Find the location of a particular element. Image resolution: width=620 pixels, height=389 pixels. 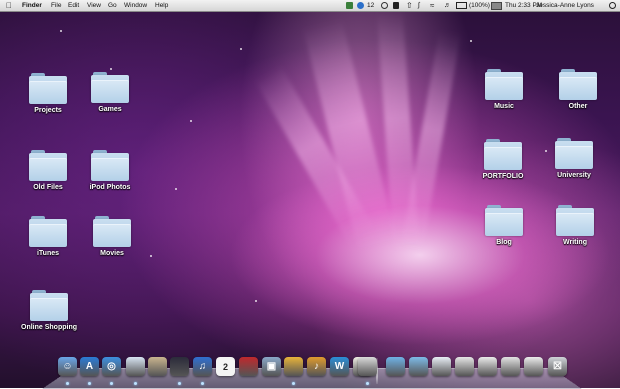

desktop-folder-old-files: Old Files is located at coordinates (48, 170).